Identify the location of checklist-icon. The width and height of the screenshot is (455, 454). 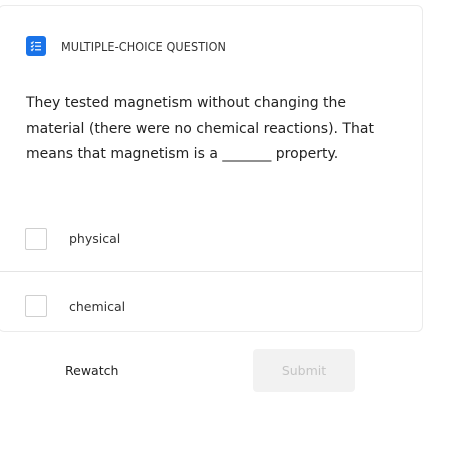
(36, 46).